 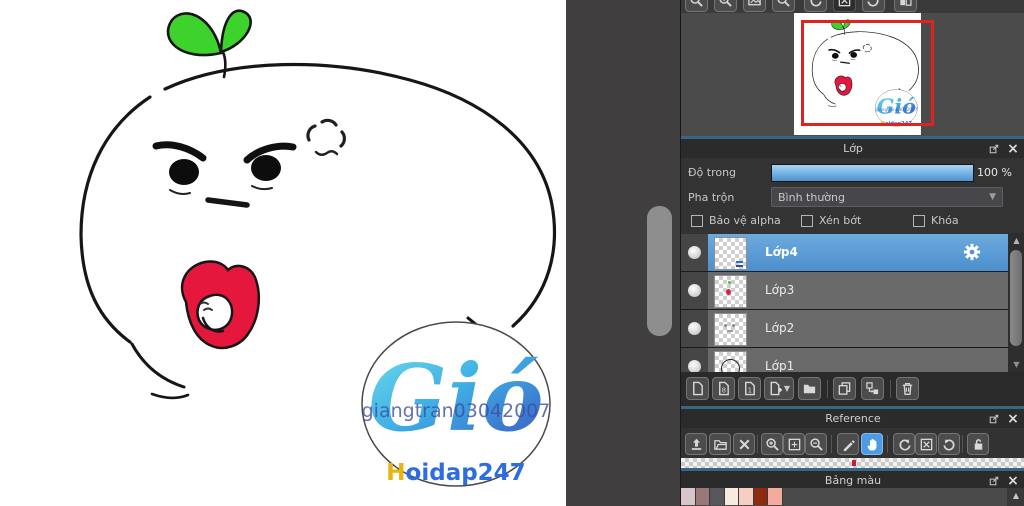 I want to click on scrollbar-thumb, so click(x=1016, y=298).